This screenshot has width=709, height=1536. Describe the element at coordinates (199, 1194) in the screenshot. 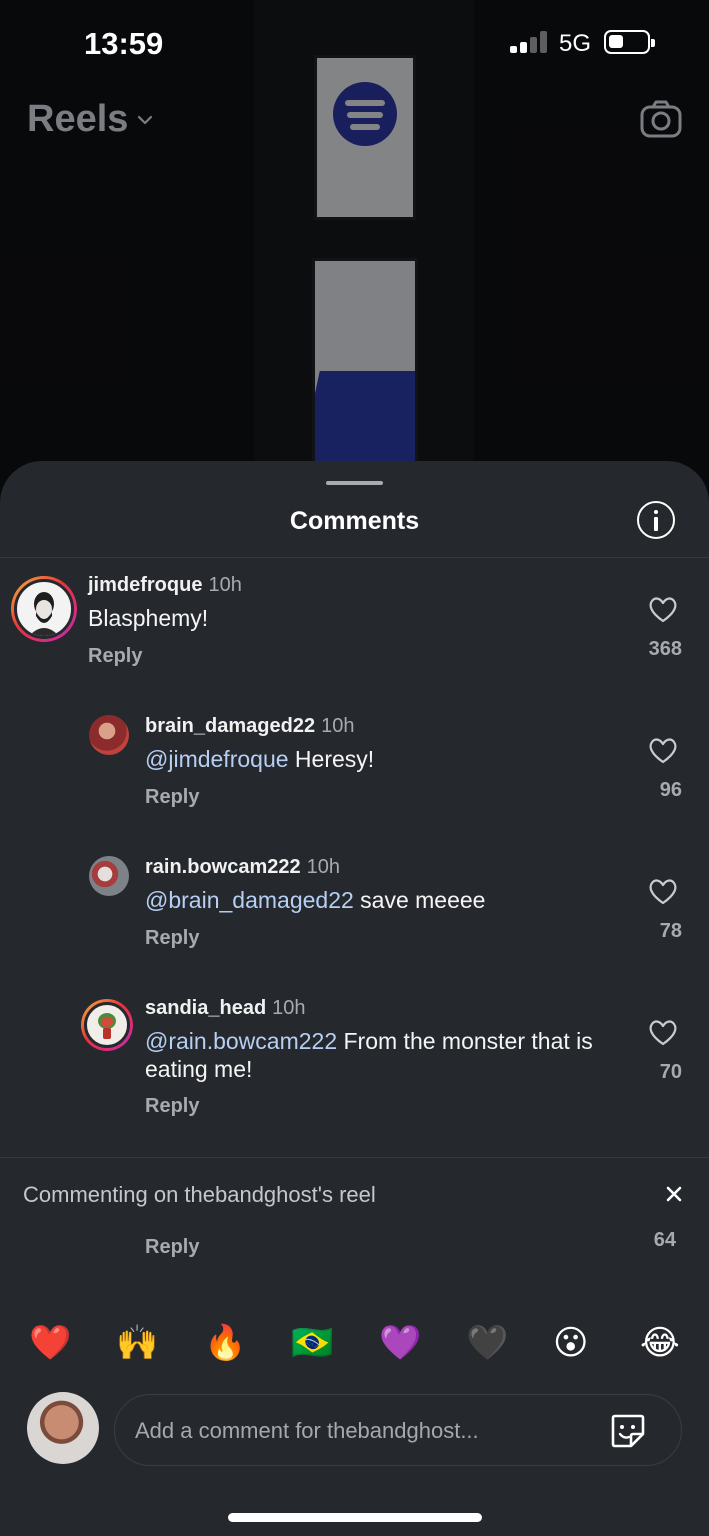

I see `commenting-on-label: Commenting on thebandghost's reel` at that location.